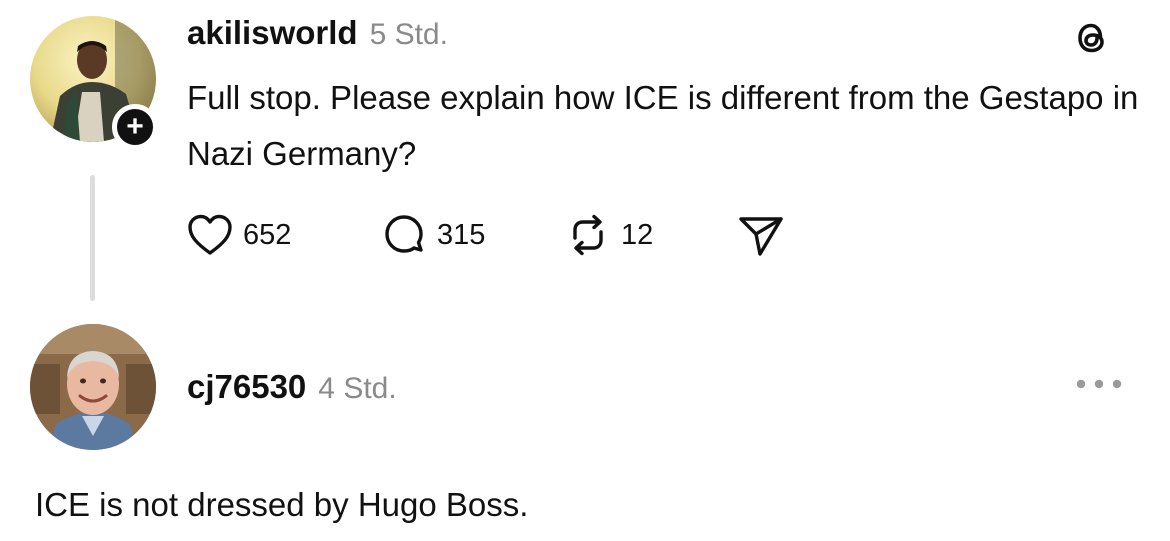 The image size is (1170, 541). What do you see at coordinates (637, 234) in the screenshot?
I see `repost-count: 12` at bounding box center [637, 234].